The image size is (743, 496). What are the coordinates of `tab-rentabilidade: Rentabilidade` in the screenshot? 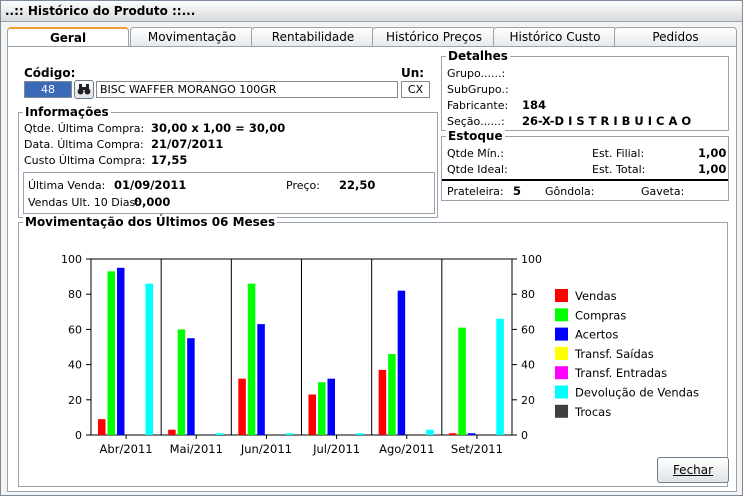 It's located at (313, 37).